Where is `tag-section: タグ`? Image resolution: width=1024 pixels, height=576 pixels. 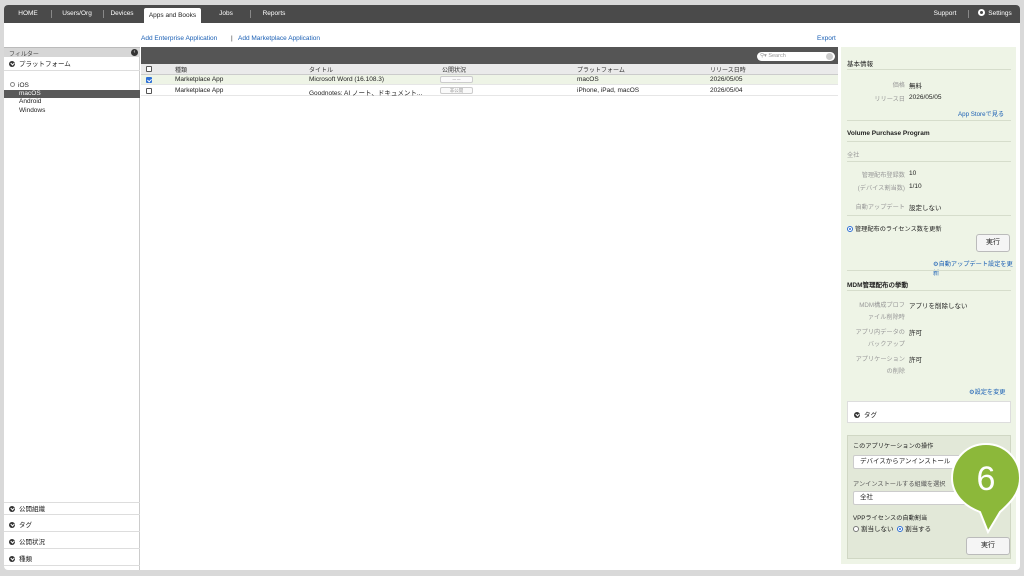
tag-section: タグ is located at coordinates (929, 412).